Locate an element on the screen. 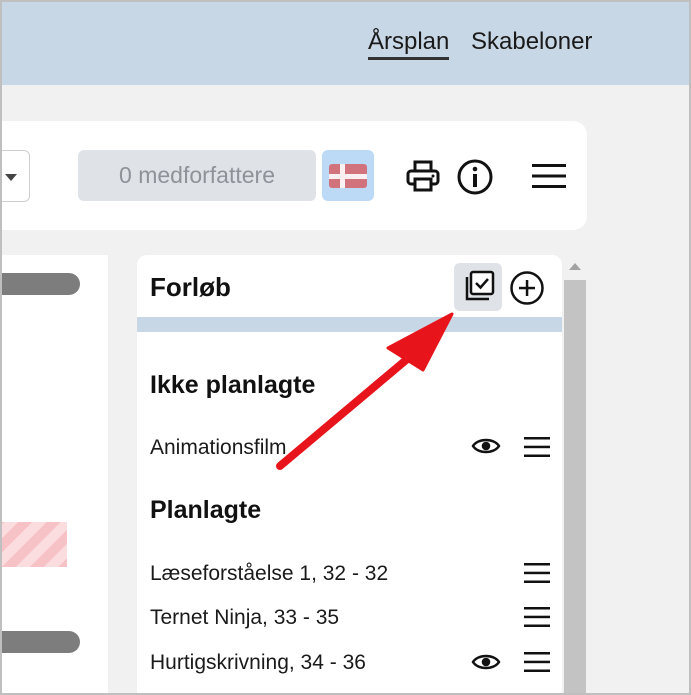  denmark-flag-icon is located at coordinates (348, 176).